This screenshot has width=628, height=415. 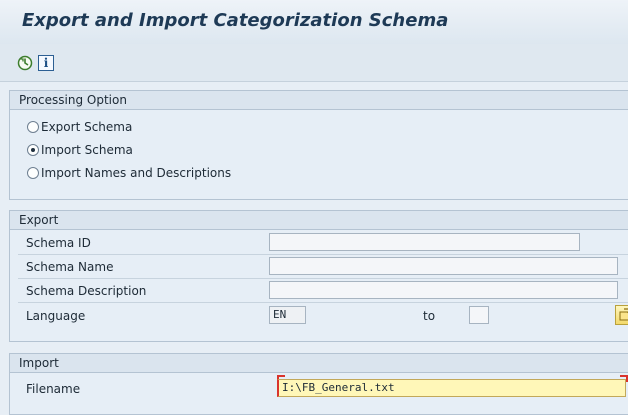 What do you see at coordinates (53, 389) in the screenshot?
I see `filename-label: Filename` at bounding box center [53, 389].